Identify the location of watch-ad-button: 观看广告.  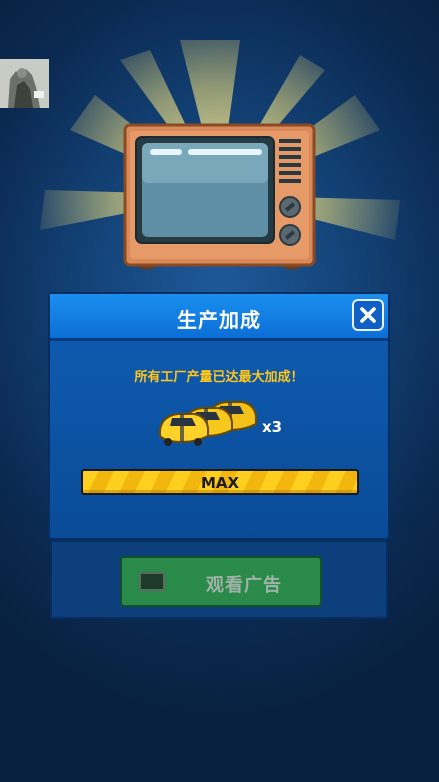
(221, 581).